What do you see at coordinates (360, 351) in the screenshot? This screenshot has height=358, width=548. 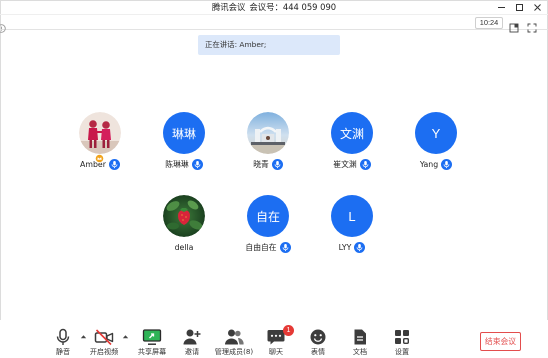 I see `documents-label: 文档` at bounding box center [360, 351].